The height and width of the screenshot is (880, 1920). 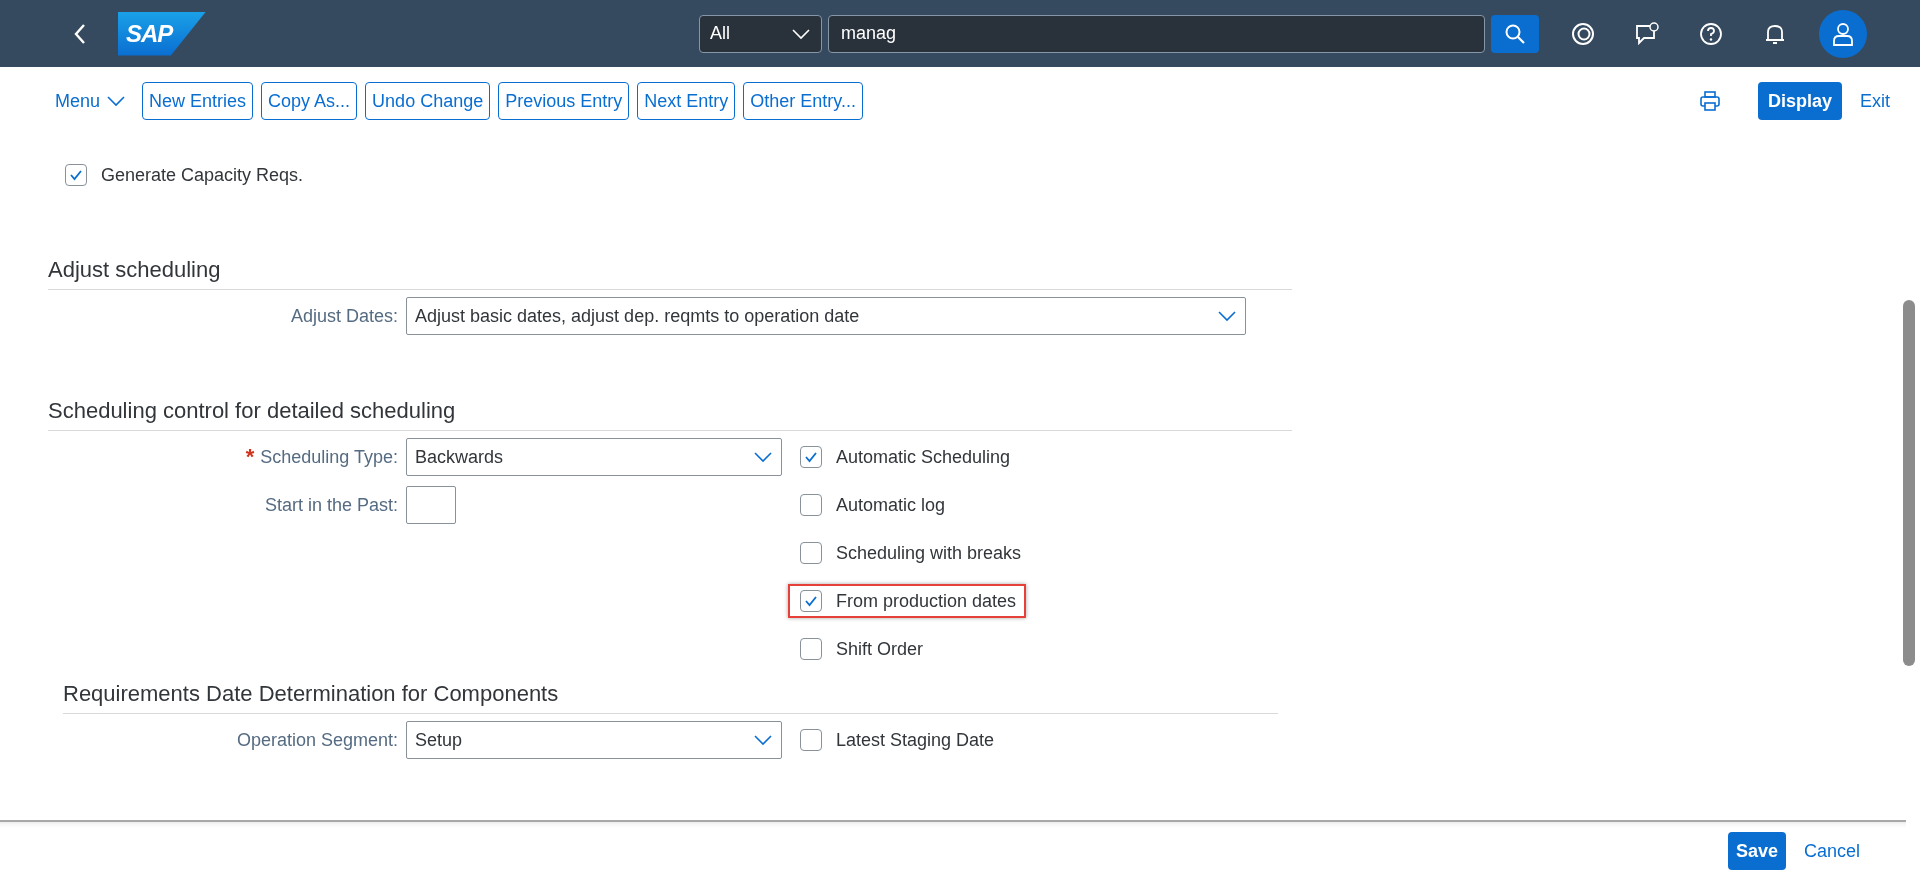 What do you see at coordinates (670, 273) in the screenshot?
I see `section-title: Adjust scheduling` at bounding box center [670, 273].